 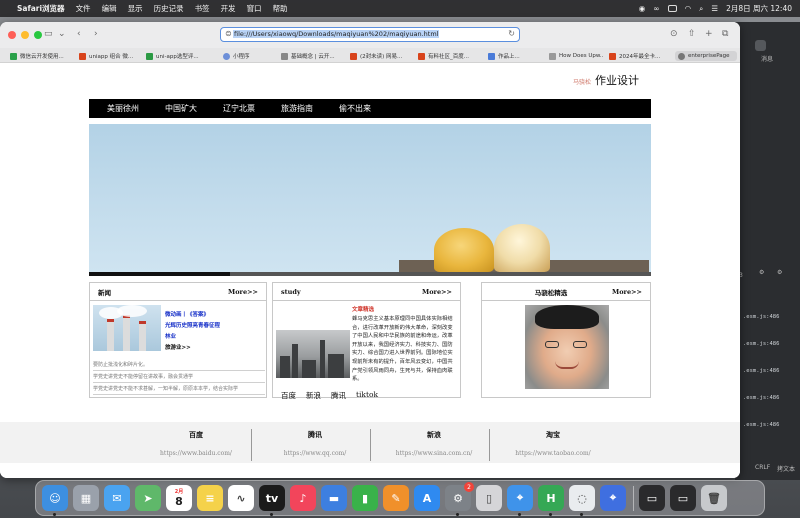 What do you see at coordinates (83, 8) in the screenshot?
I see `menu-file: 文件` at bounding box center [83, 8].